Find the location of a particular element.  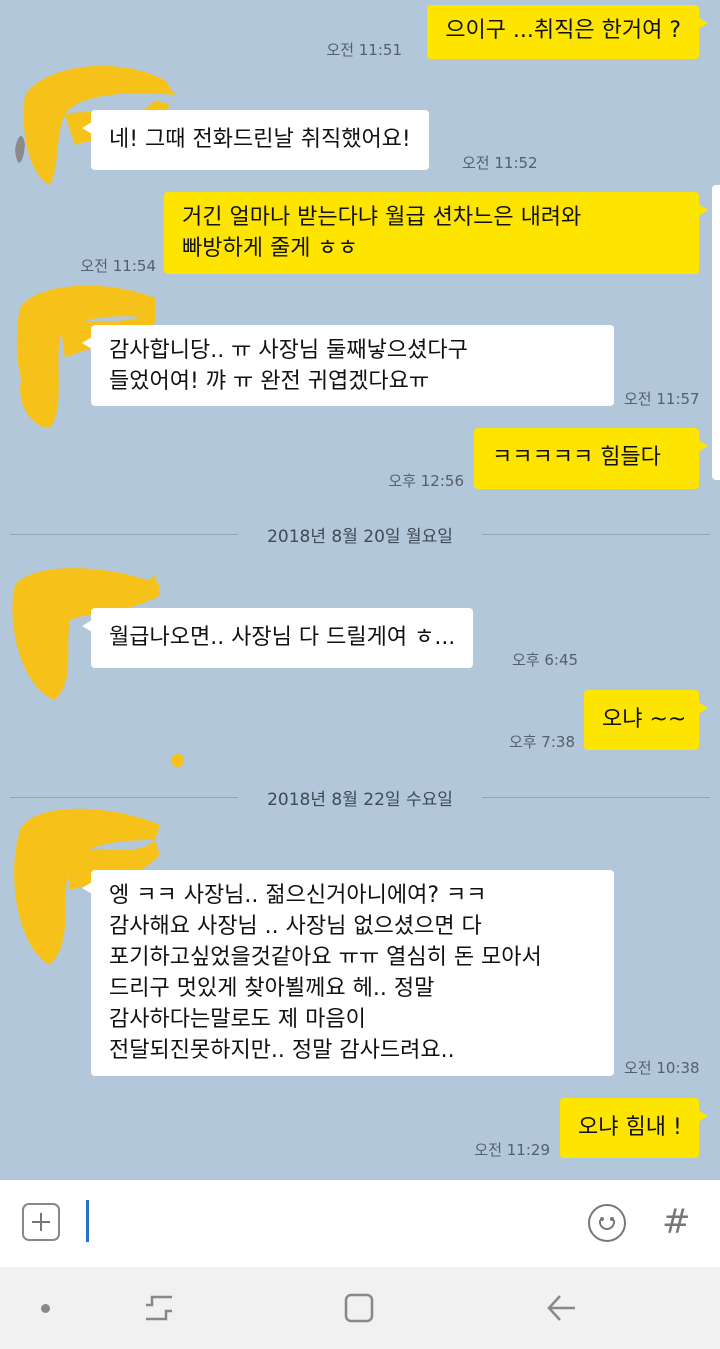

message-time: 오전 11:29 is located at coordinates (512, 1150).